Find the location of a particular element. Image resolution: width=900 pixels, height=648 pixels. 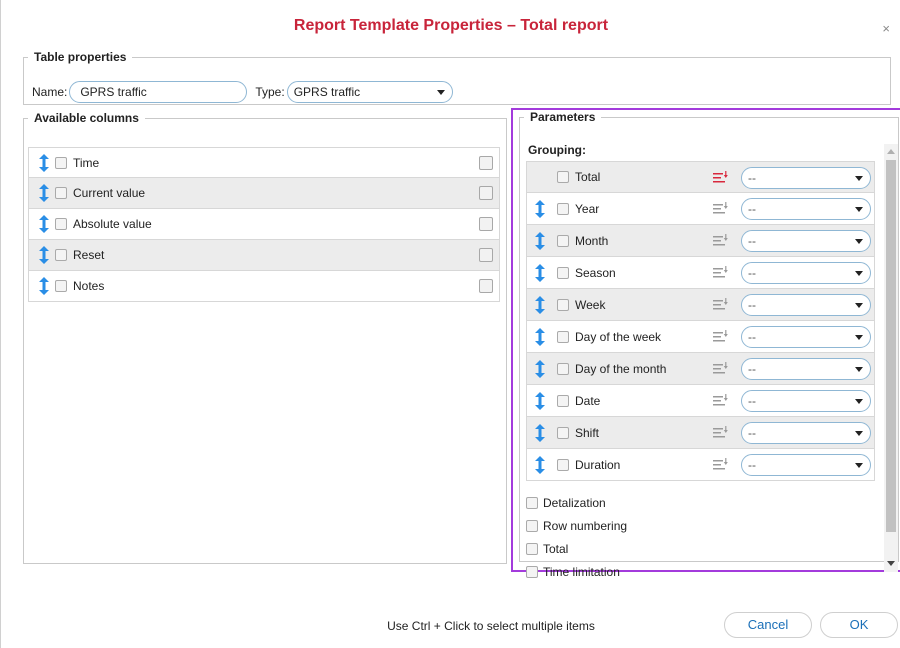

grouping-row-week: Week -- is located at coordinates (700, 305).